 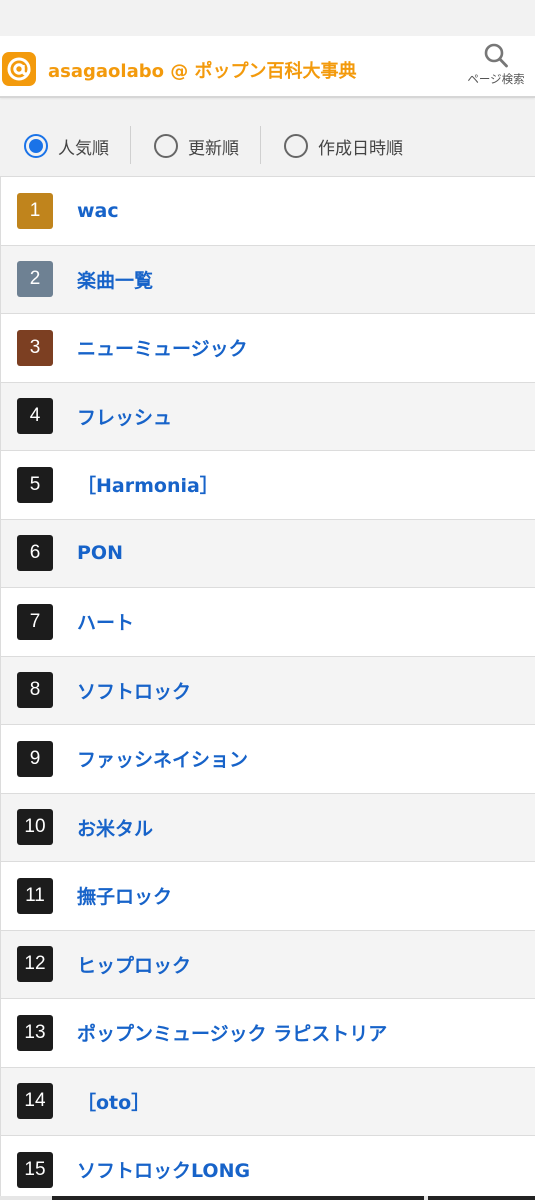 What do you see at coordinates (35, 210) in the screenshot?
I see `rank-badge: 1` at bounding box center [35, 210].